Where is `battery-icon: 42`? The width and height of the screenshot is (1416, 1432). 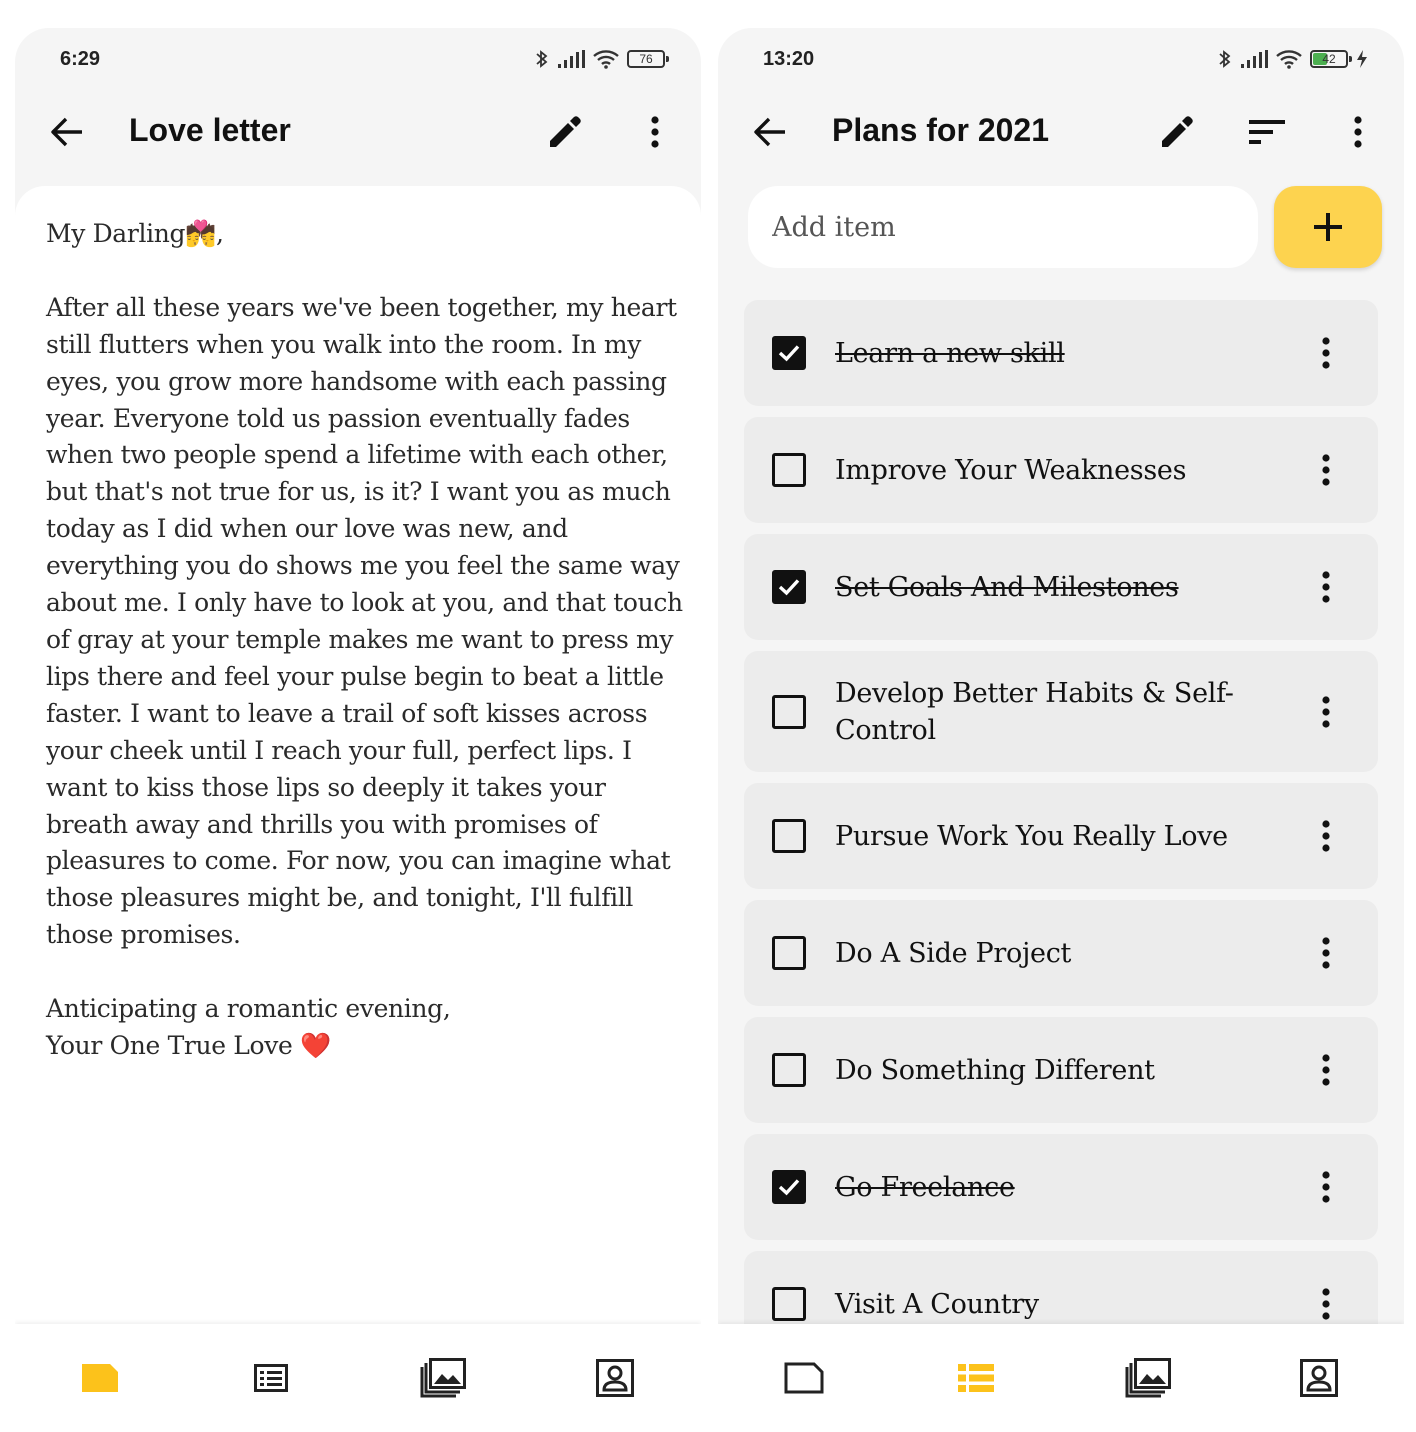
battery-icon: 42 is located at coordinates (1331, 59).